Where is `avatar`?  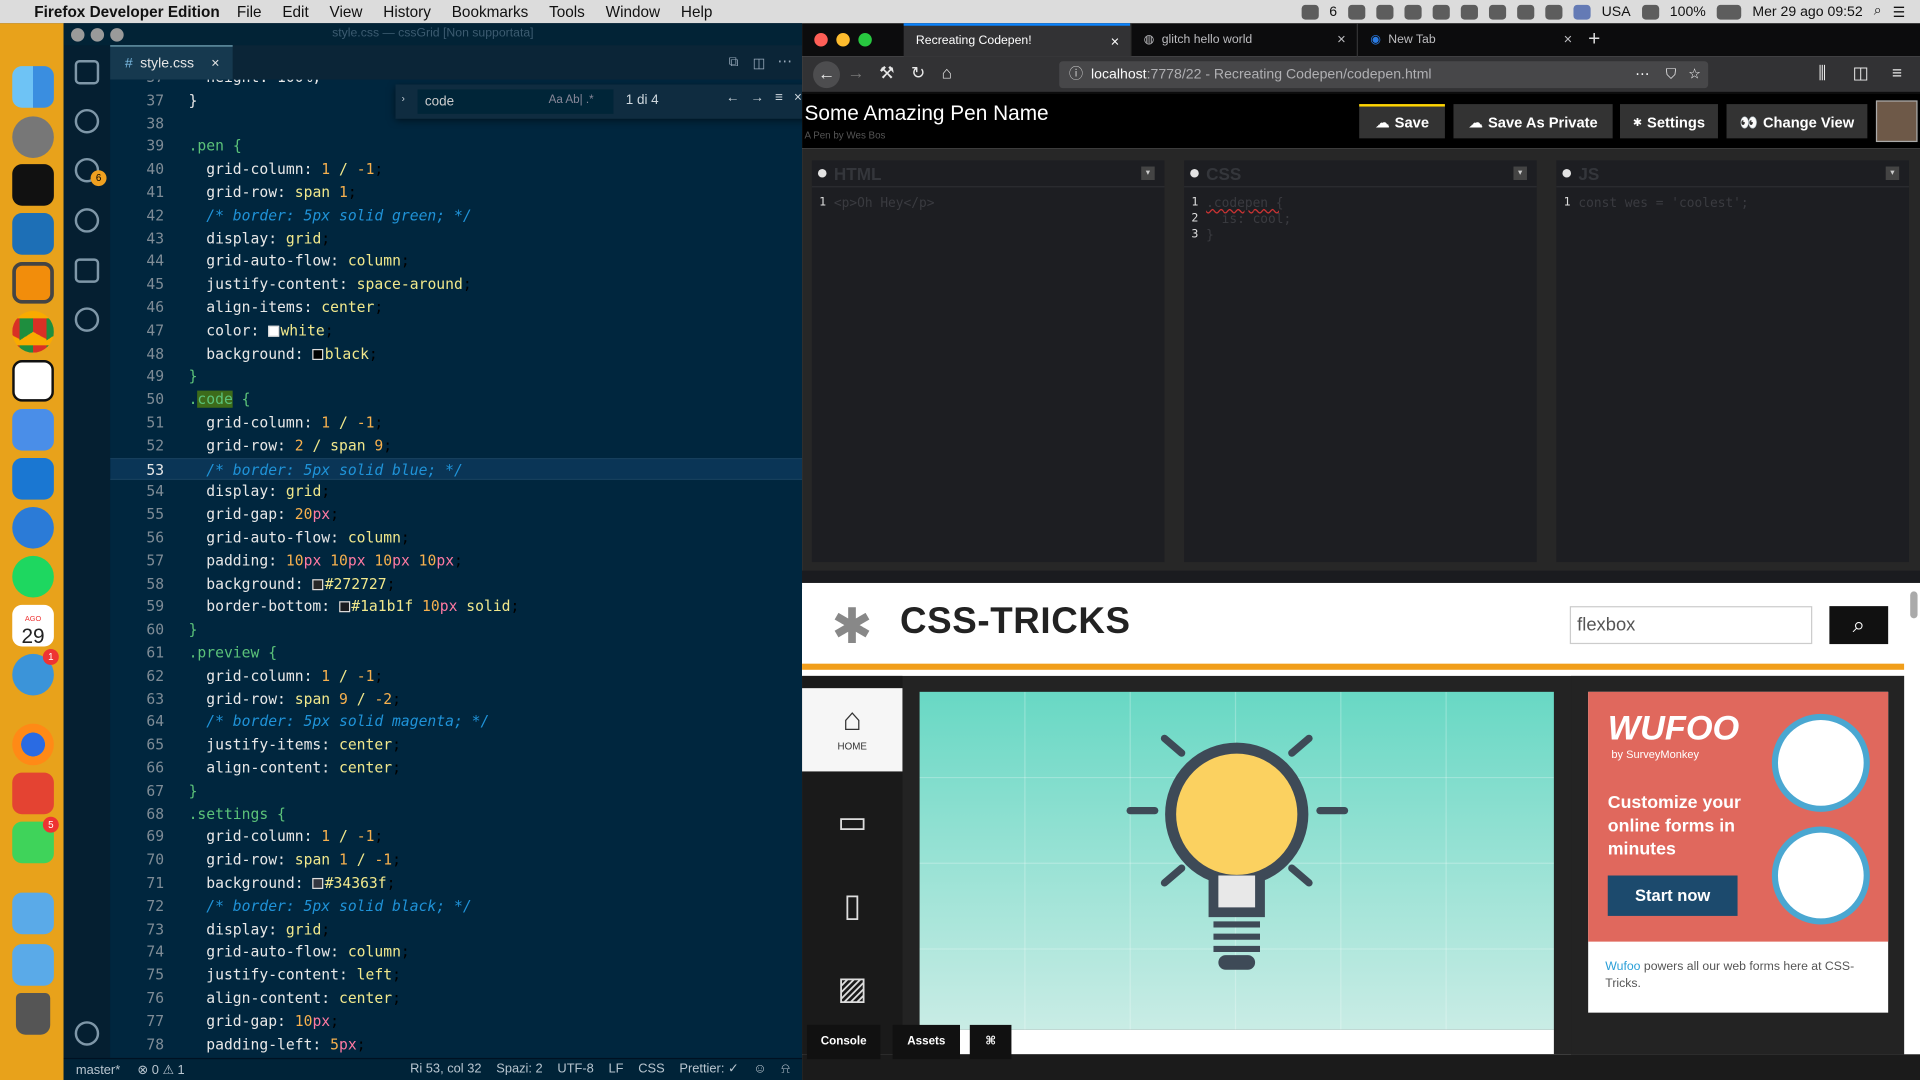 avatar is located at coordinates (1896, 121).